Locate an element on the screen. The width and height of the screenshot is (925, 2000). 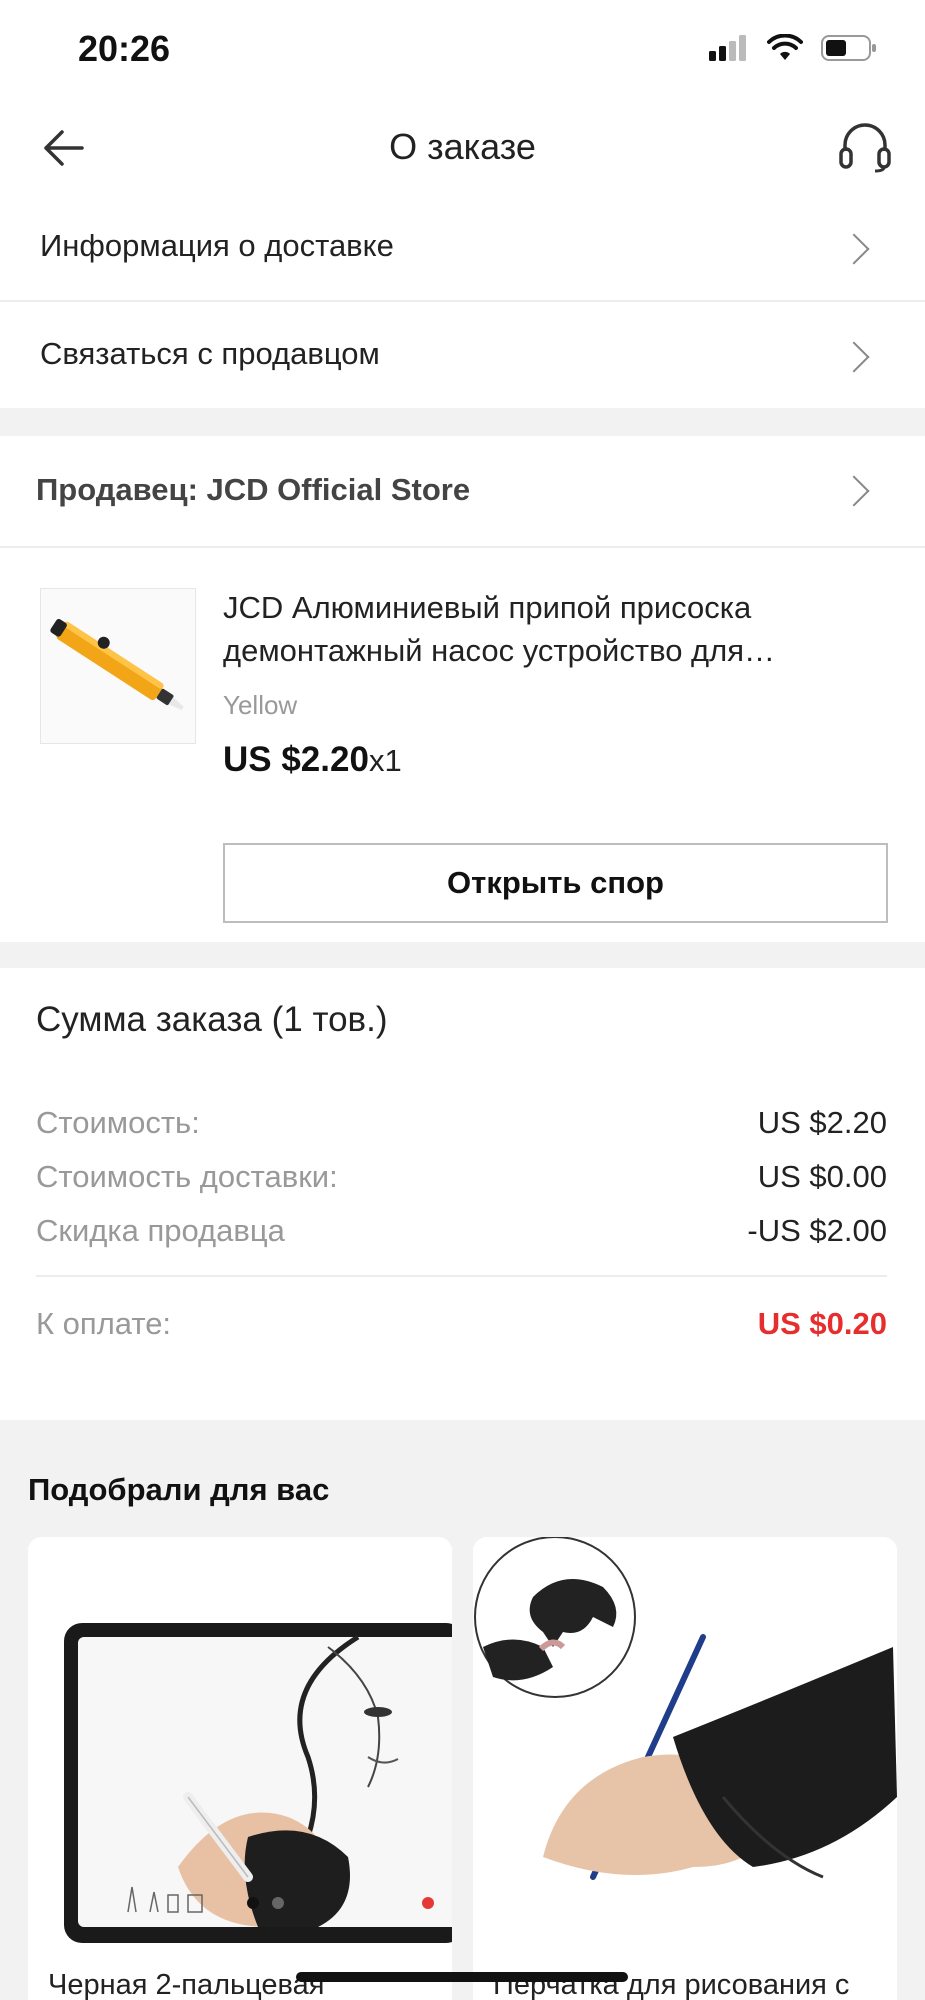
subtotal-value: US $2.20 is located at coordinates (822, 1122).